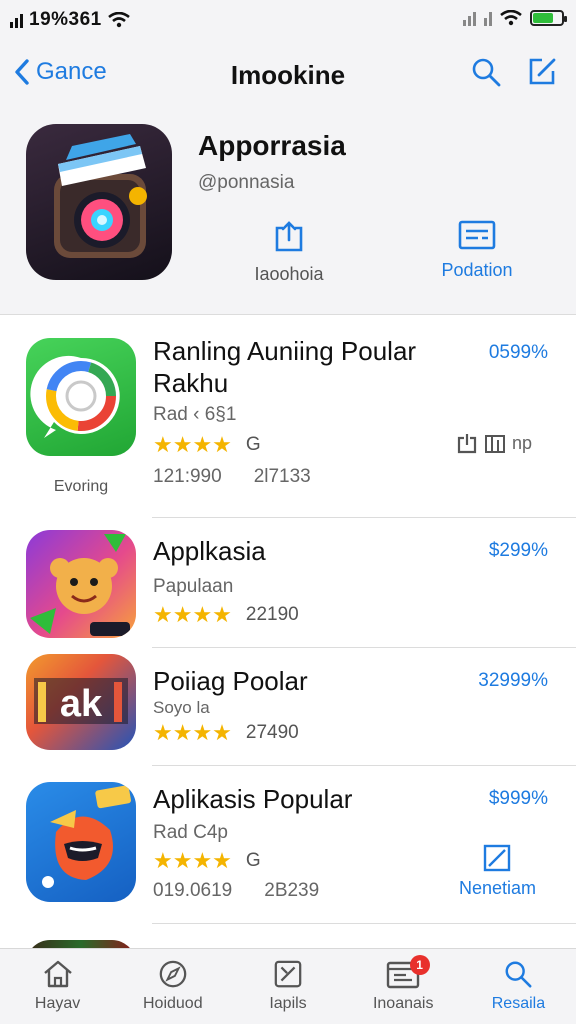  I want to click on app-name: Aplikasis Popular, so click(253, 799).